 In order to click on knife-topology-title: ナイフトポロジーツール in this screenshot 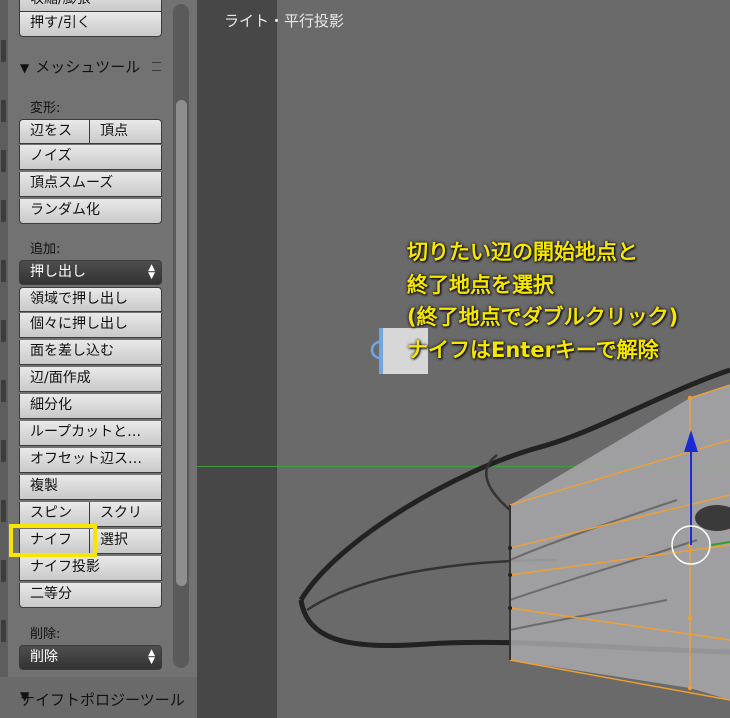, I will do `click(102, 700)`.